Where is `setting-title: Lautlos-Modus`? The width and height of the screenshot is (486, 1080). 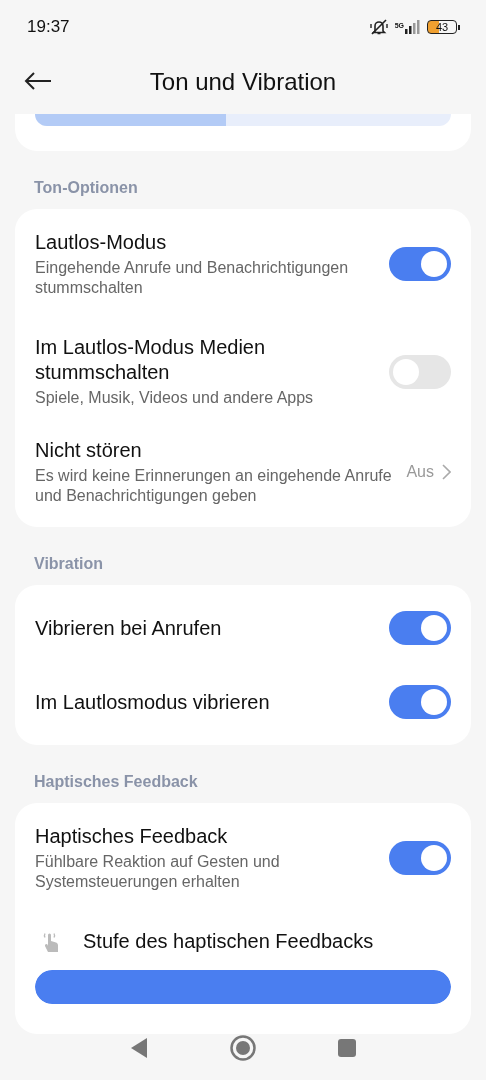
setting-title: Lautlos-Modus is located at coordinates (101, 242).